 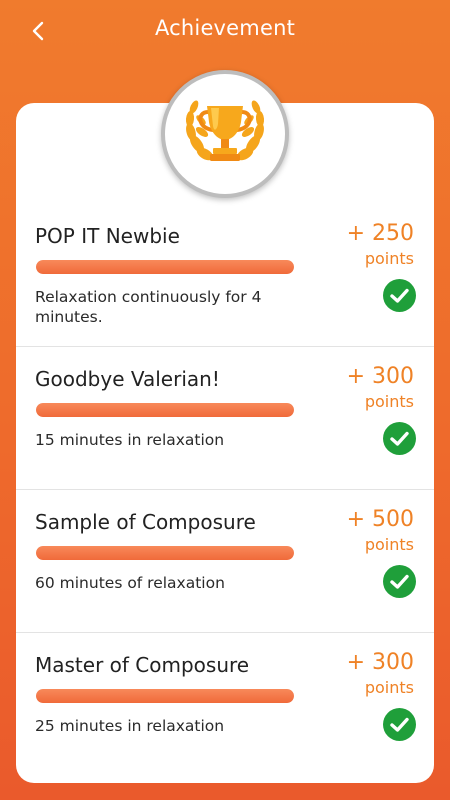 What do you see at coordinates (380, 519) in the screenshot?
I see `points-value: + 500` at bounding box center [380, 519].